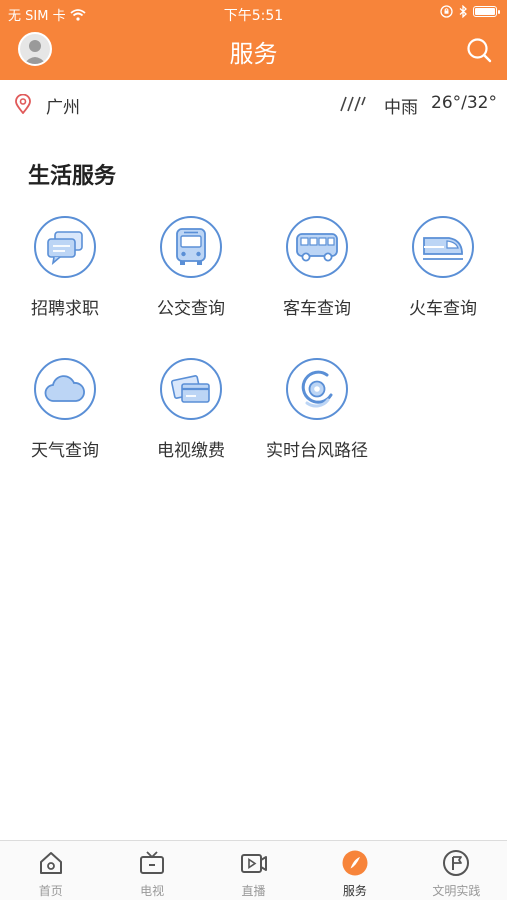 This screenshot has height=900, width=507. I want to click on tab-tv: 电视, so click(151, 870).